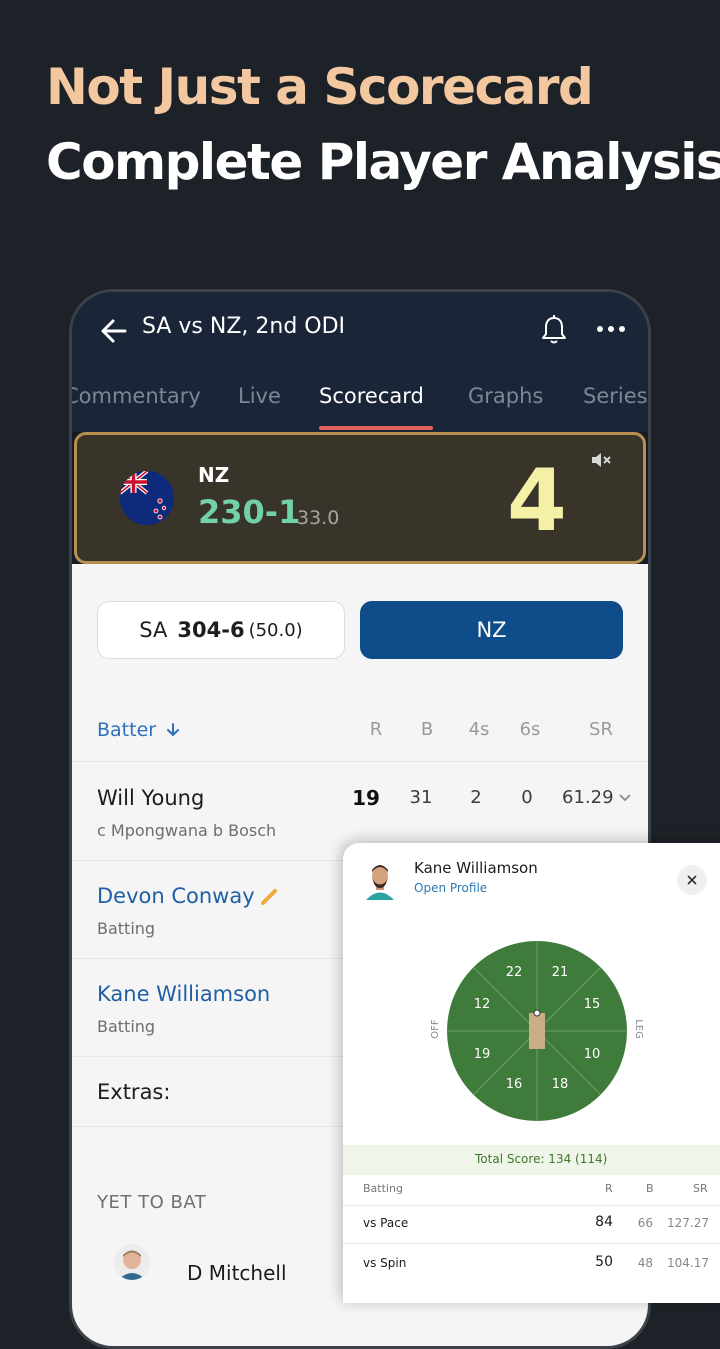  I want to click on batting-team-overs: 33.0, so click(318, 518).